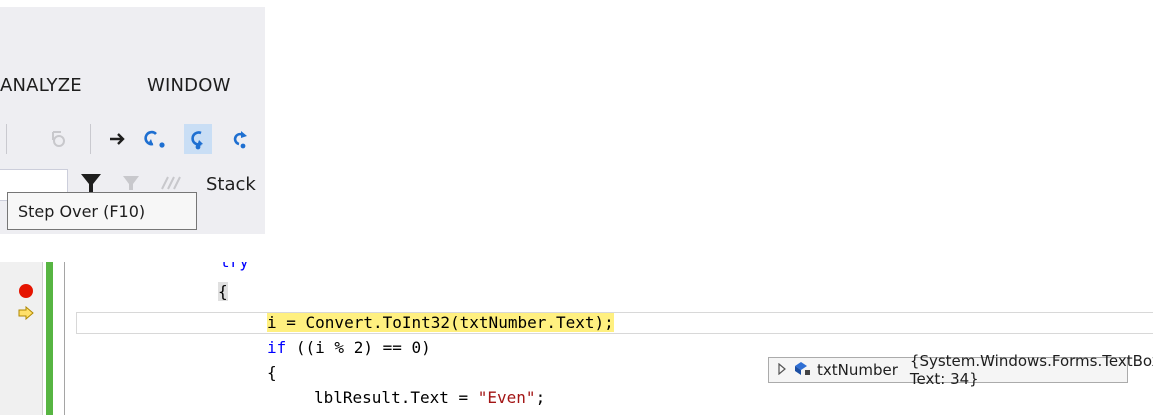  I want to click on code-assign-line: lblResult.Text = "Even";, so click(429, 398).